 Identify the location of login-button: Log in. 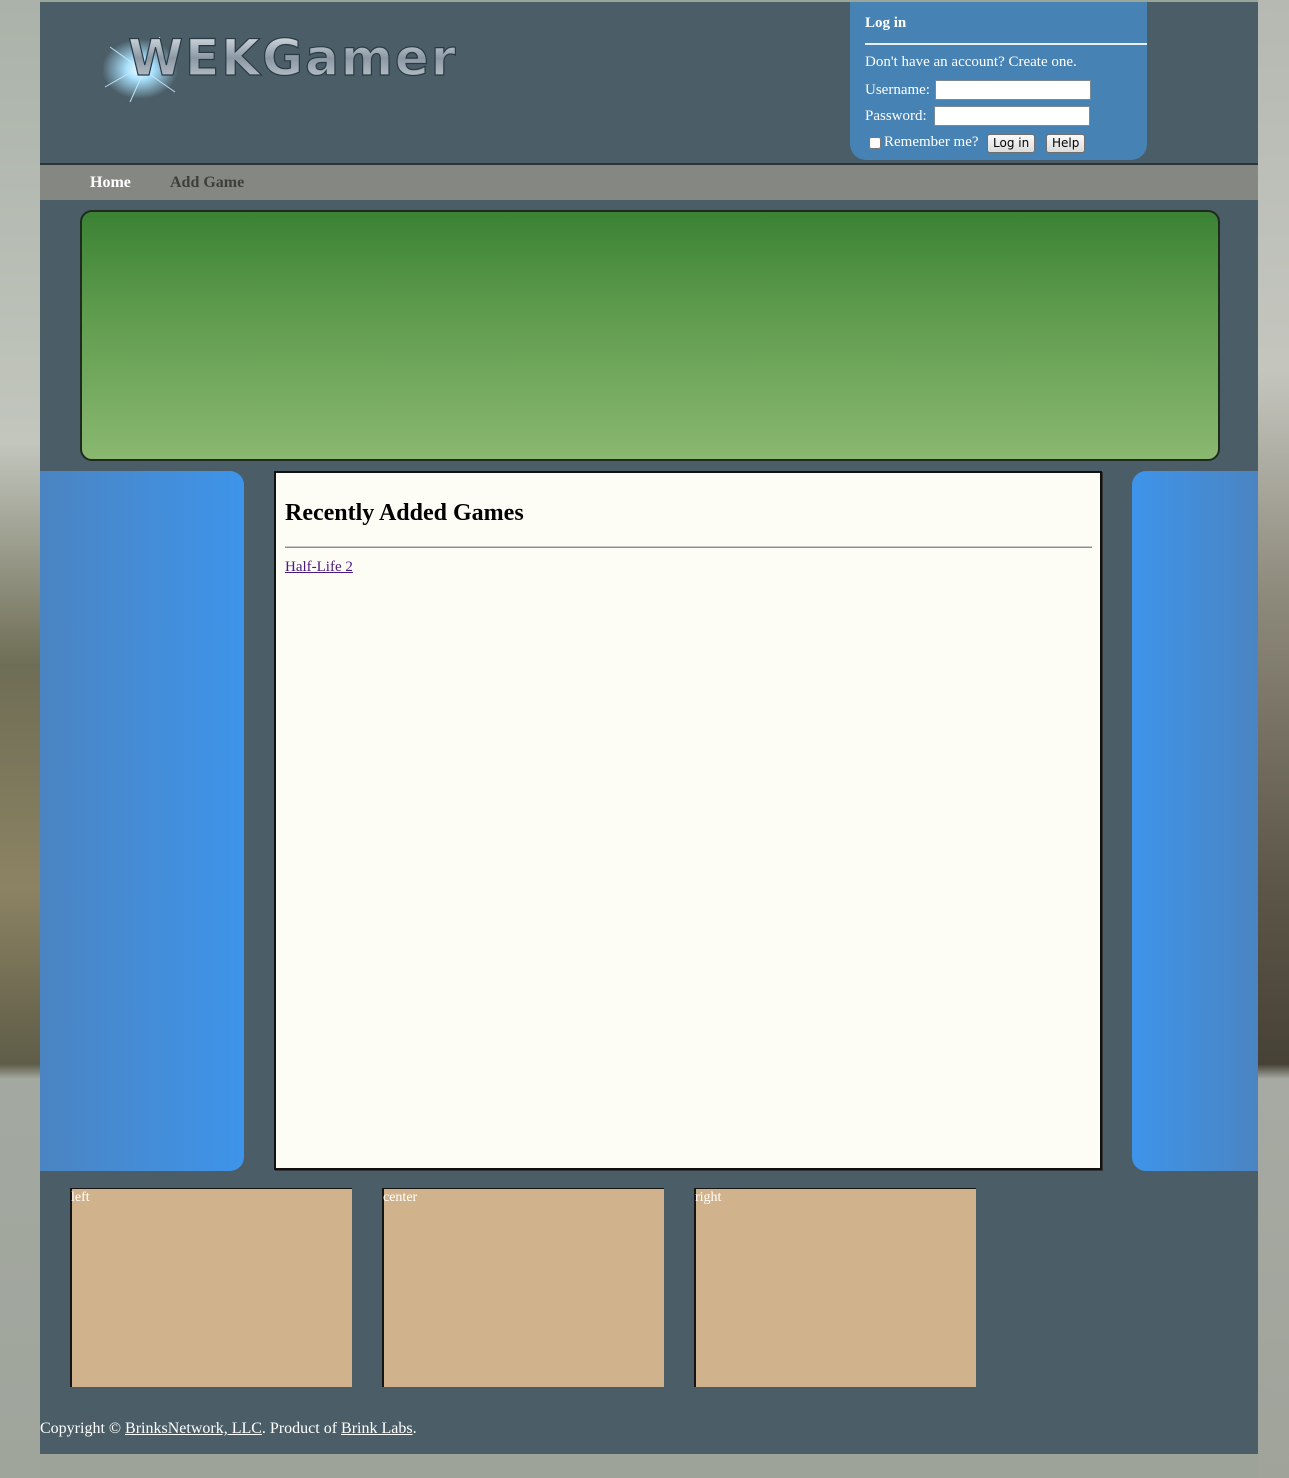
(1011, 143).